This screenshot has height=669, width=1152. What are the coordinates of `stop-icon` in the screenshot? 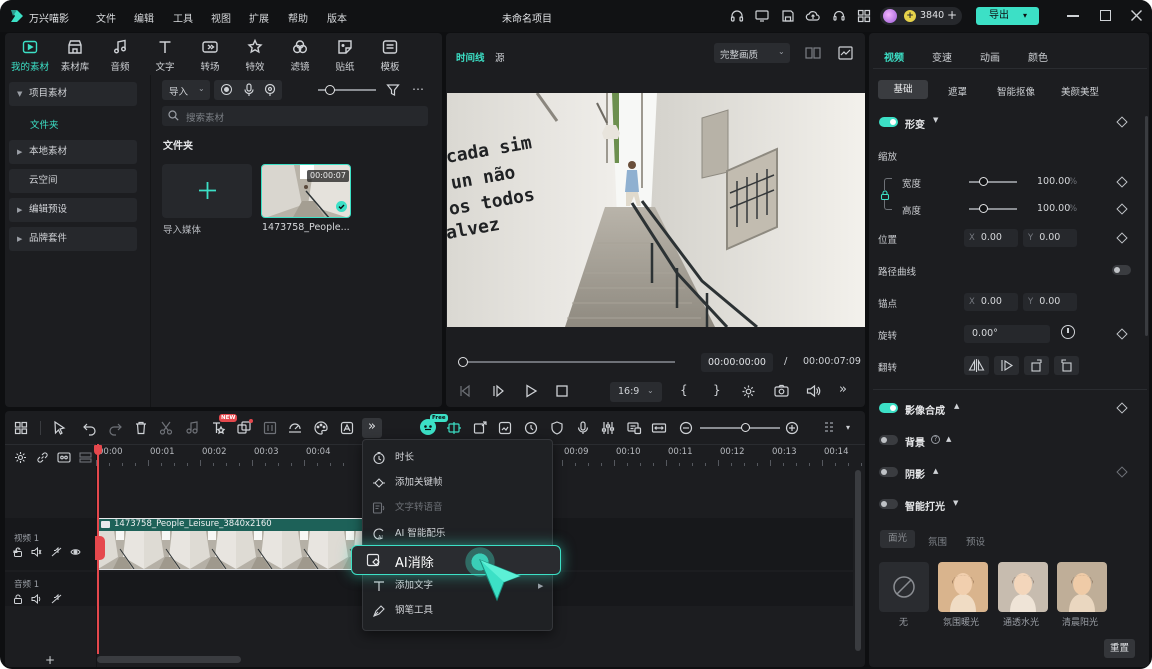 It's located at (562, 391).